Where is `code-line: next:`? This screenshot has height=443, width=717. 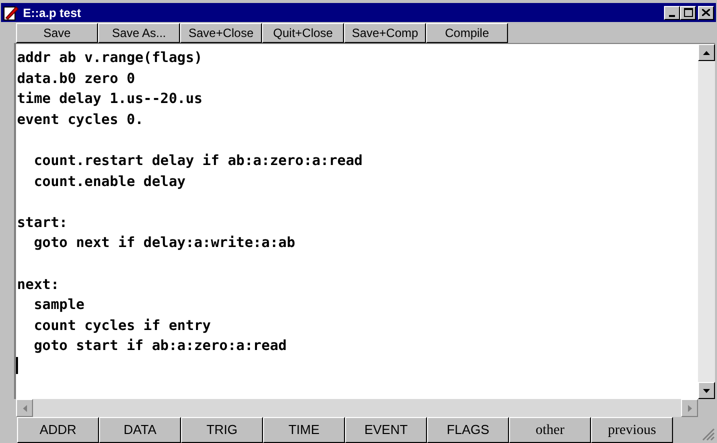 code-line: next: is located at coordinates (38, 285).